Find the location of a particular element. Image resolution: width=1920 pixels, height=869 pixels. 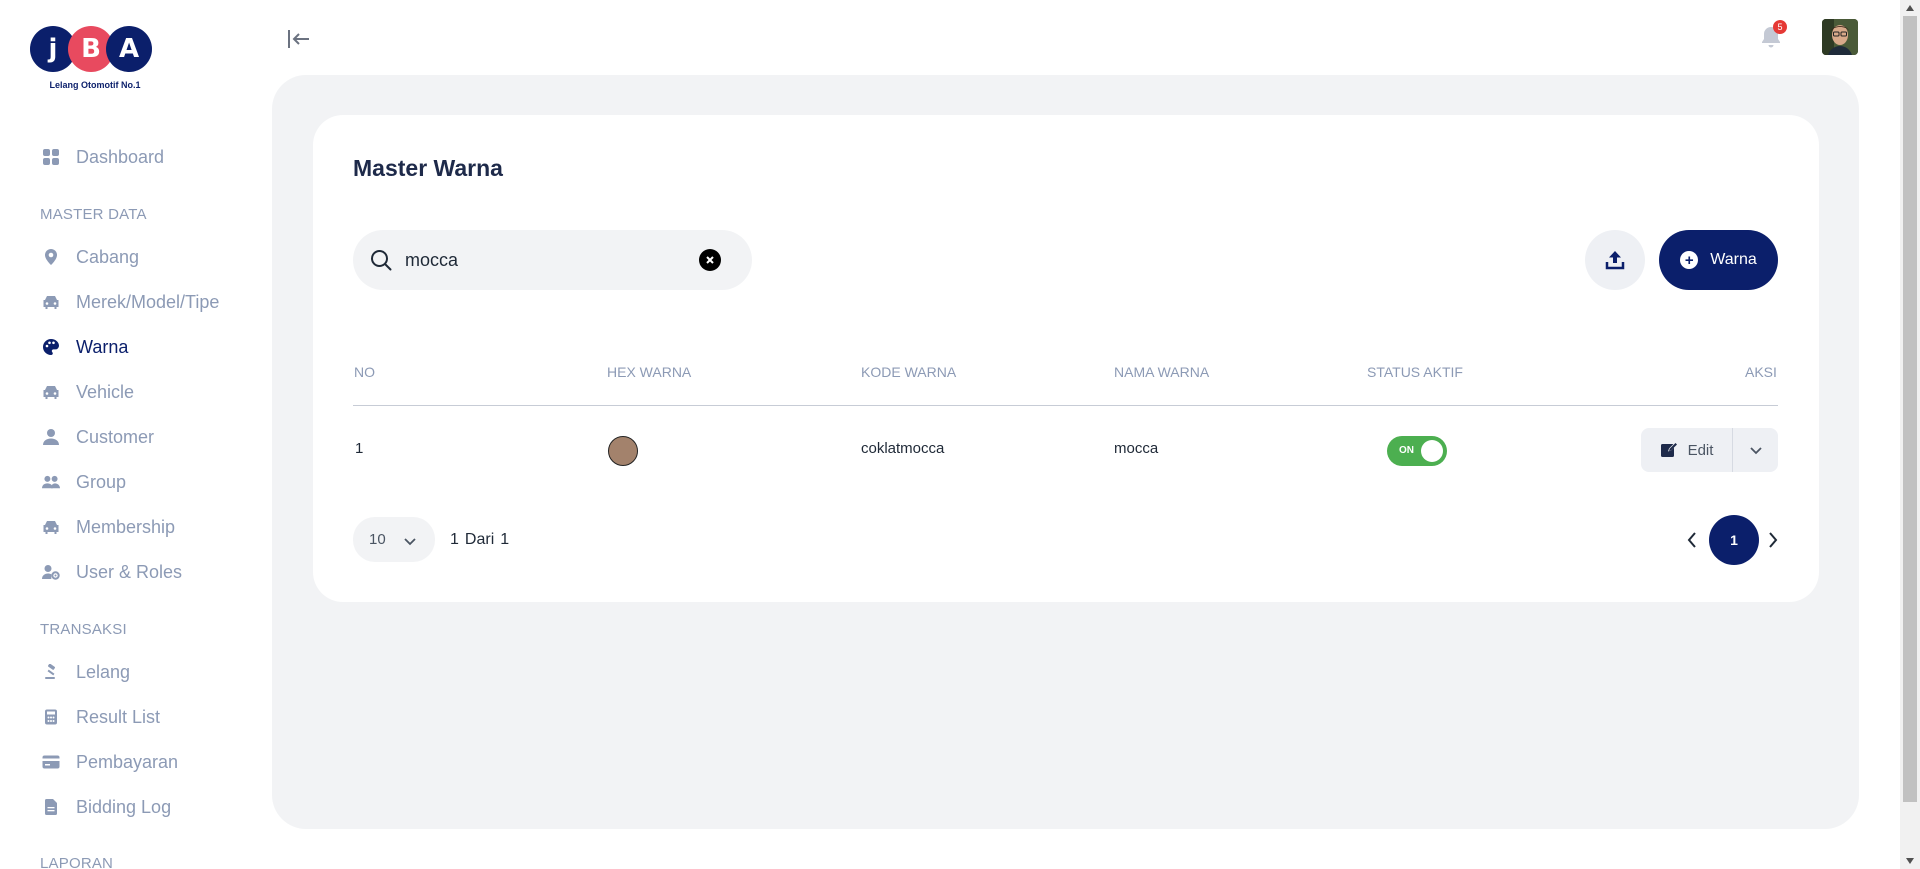

chevron-left-icon is located at coordinates (1691, 540).